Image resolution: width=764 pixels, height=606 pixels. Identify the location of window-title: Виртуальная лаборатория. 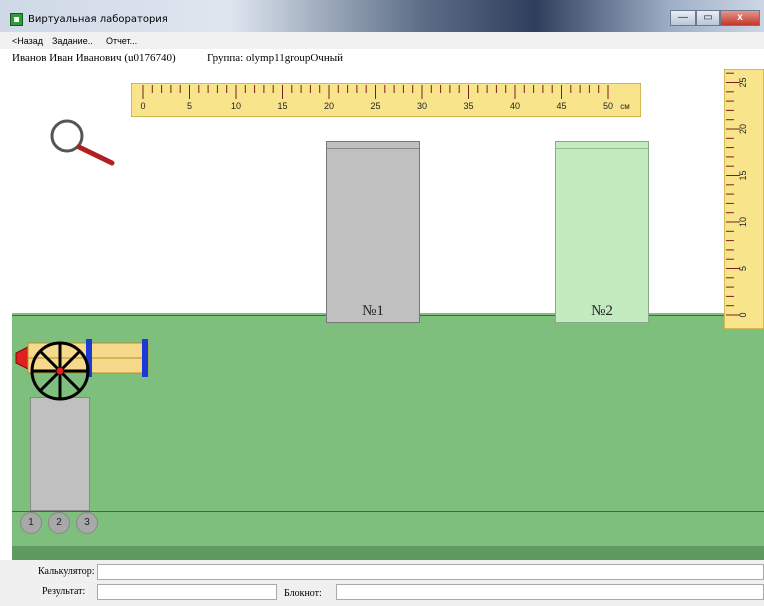
(98, 19).